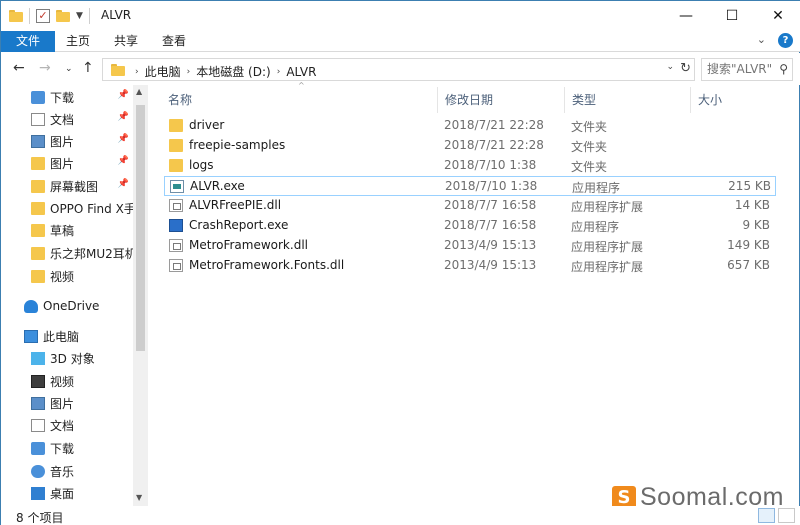 The width and height of the screenshot is (800, 525). I want to click on nav-item-mu2: 乐之邦MU2耳机, so click(82, 253).